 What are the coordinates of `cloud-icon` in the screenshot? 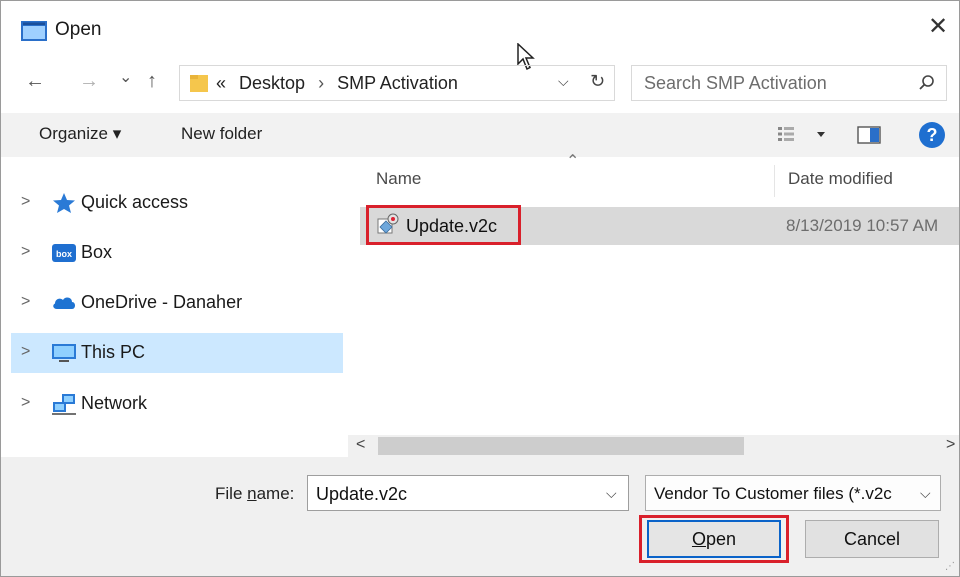 It's located at (64, 303).